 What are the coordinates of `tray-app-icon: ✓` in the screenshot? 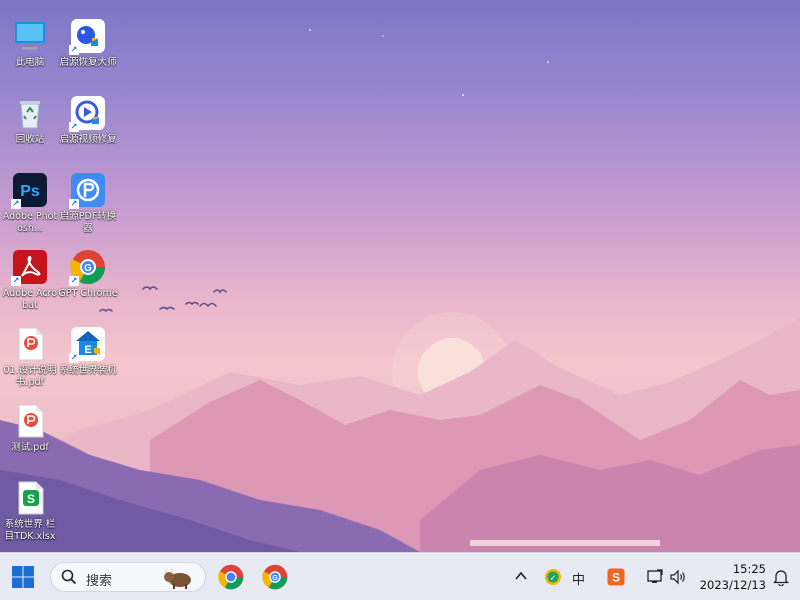 It's located at (553, 577).